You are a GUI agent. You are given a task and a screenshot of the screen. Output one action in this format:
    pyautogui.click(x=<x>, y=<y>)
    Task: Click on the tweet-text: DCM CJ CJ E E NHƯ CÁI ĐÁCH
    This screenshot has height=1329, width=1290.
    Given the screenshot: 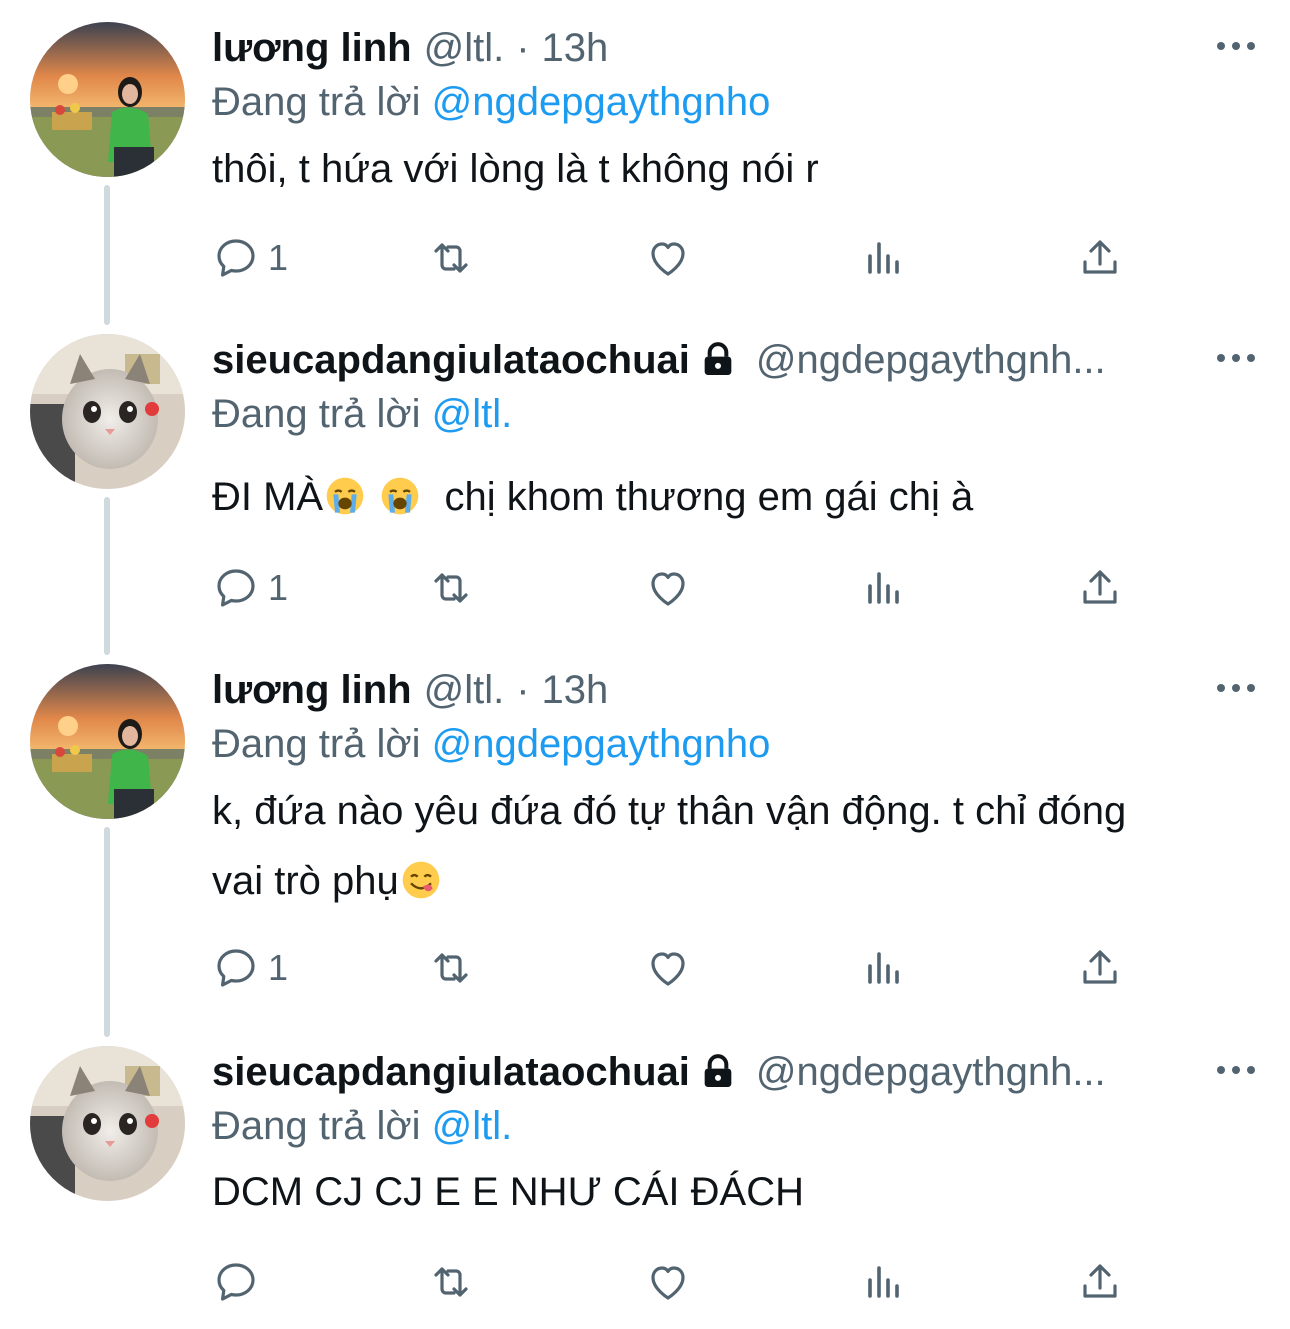 What is the action you would take?
    pyautogui.click(x=721, y=1192)
    